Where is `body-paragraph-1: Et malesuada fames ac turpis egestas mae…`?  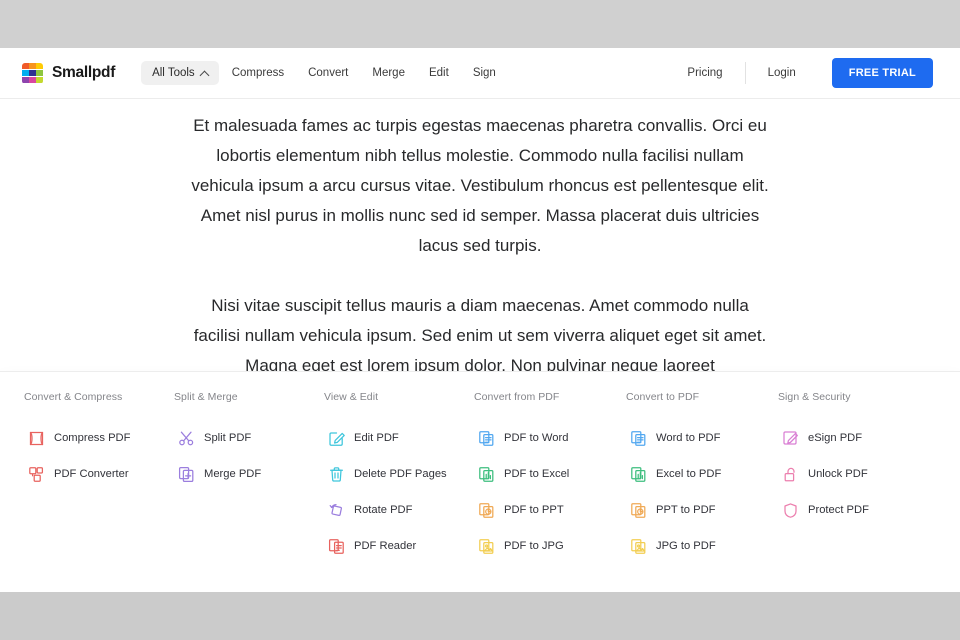 body-paragraph-1: Et malesuada fames ac turpis egestas mae… is located at coordinates (480, 185).